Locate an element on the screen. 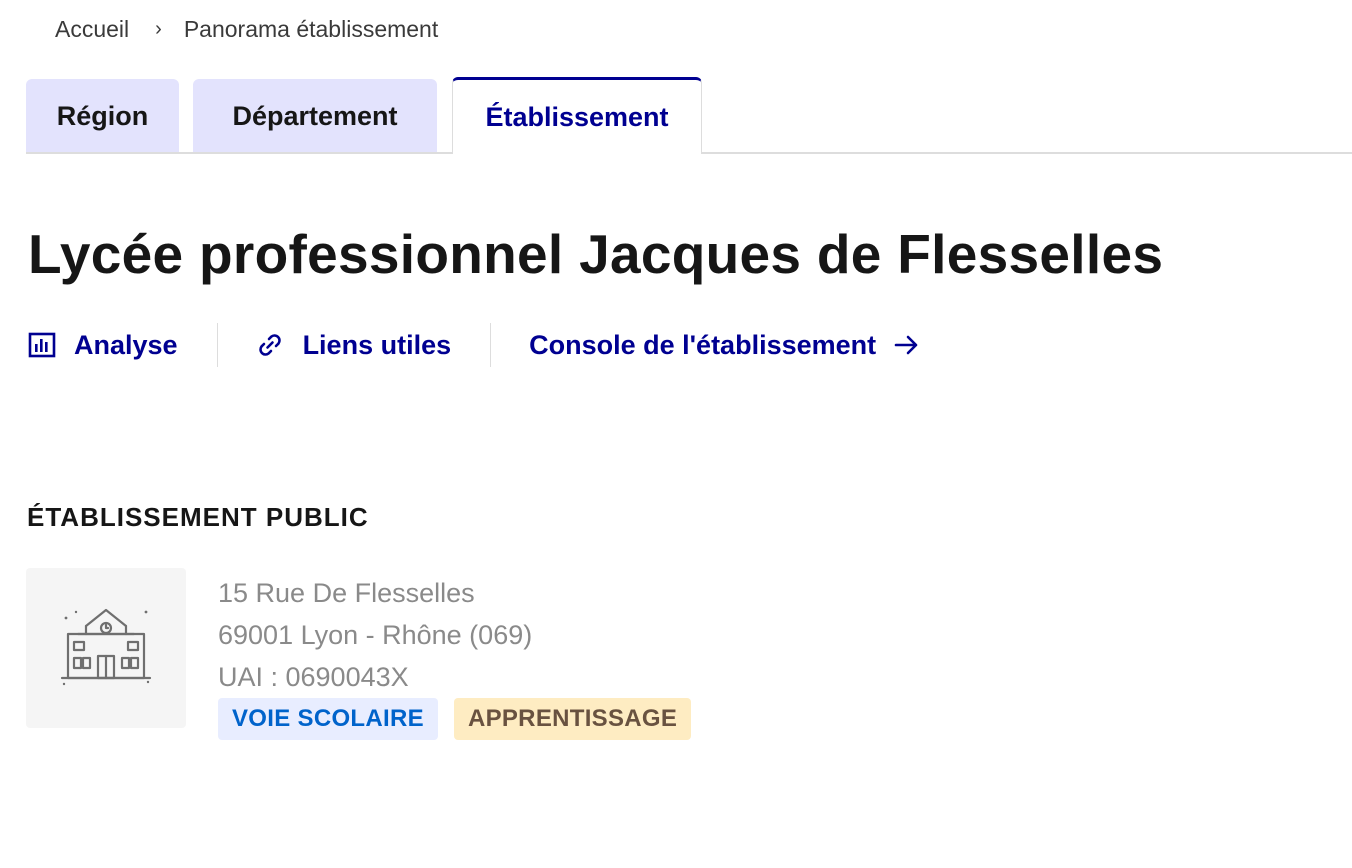  address-street: 15 Rue De Flesselles is located at coordinates (346, 593).